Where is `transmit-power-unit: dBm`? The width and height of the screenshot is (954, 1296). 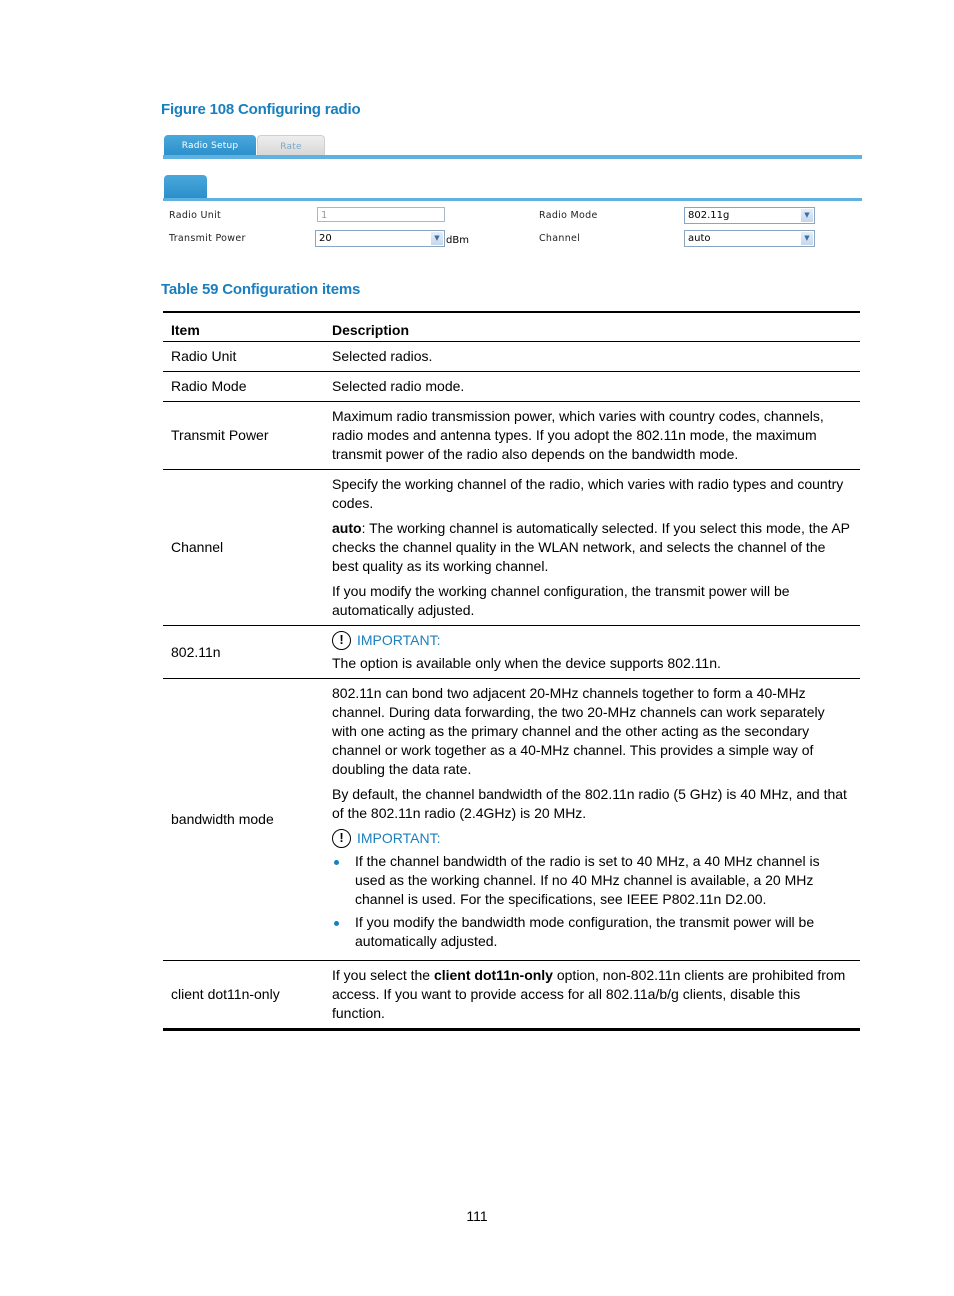
transmit-power-unit: dBm is located at coordinates (457, 240).